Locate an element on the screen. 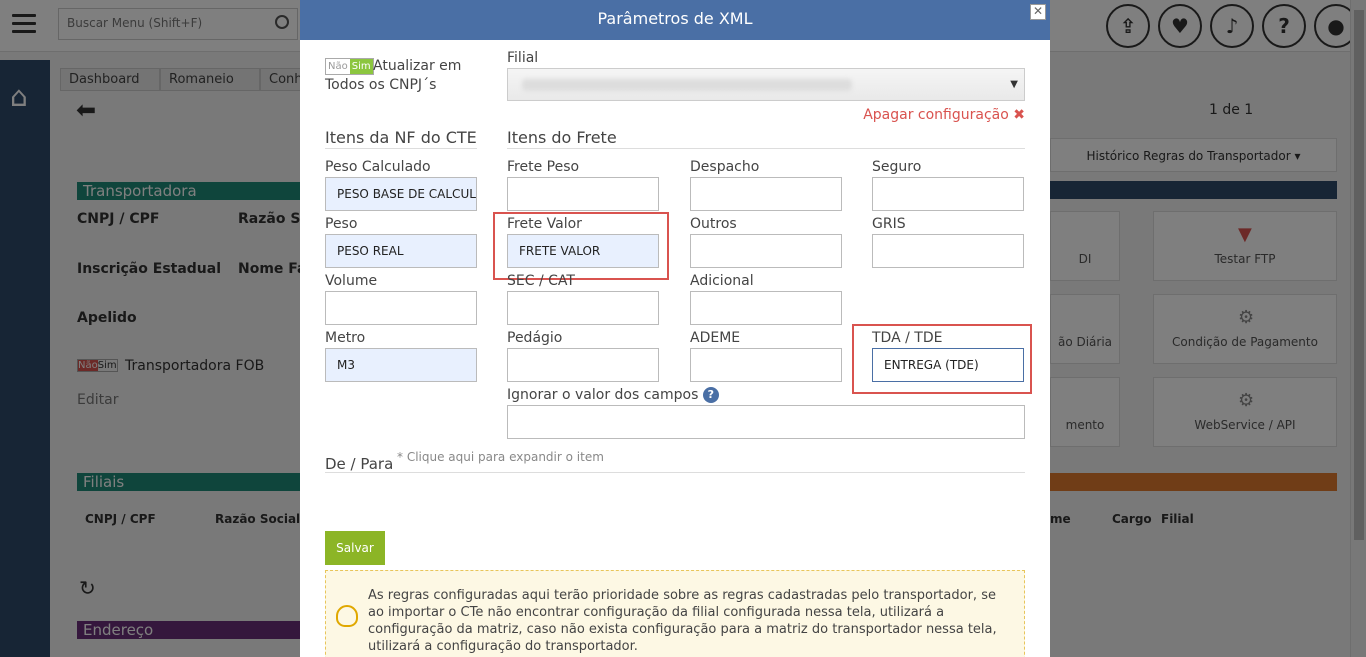  apagar-configuracao-link: Apagar configuração ✖ is located at coordinates (944, 115).